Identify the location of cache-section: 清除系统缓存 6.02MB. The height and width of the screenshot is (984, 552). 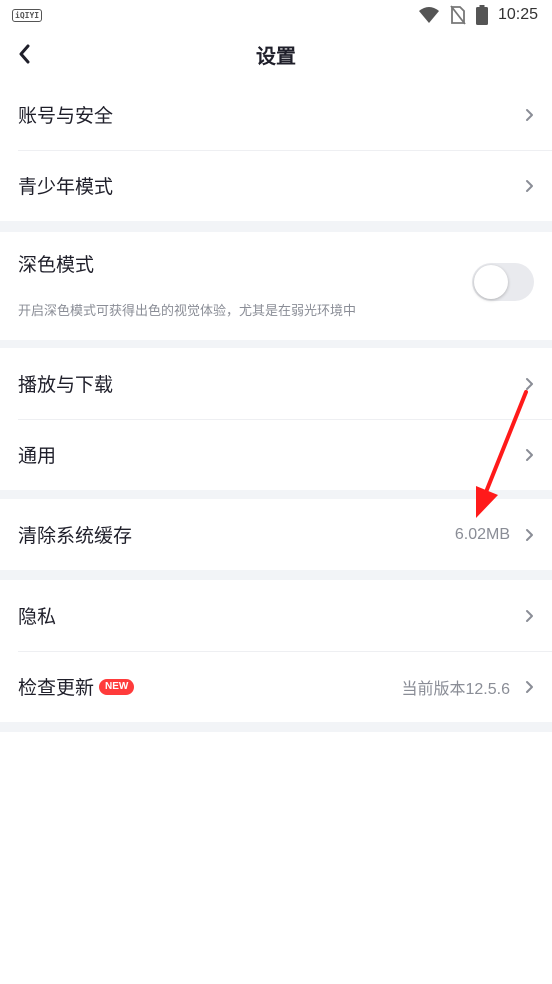
(276, 534).